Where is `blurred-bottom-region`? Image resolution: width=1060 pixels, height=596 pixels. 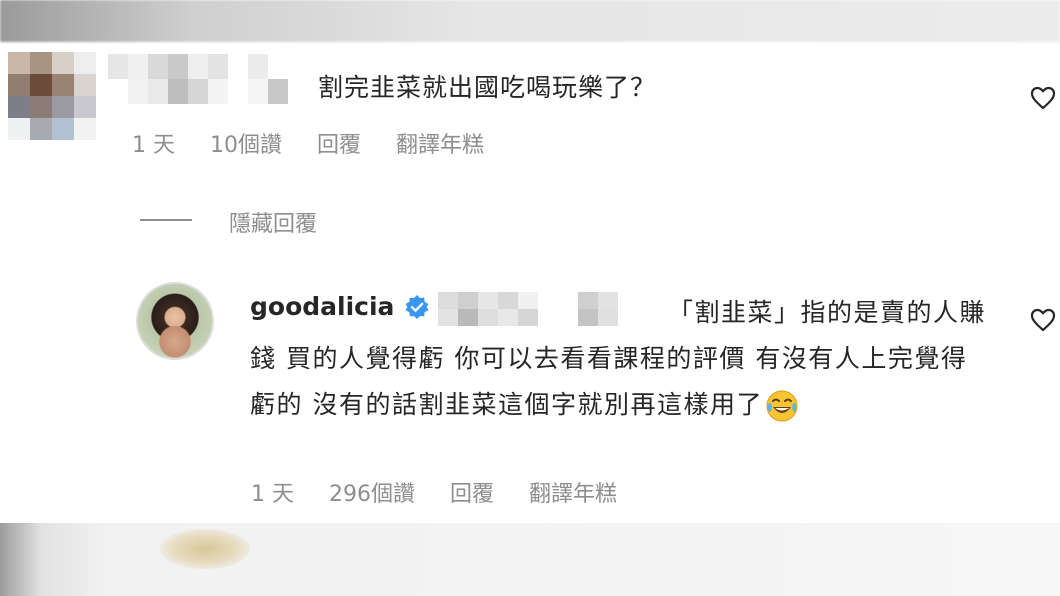
blurred-bottom-region is located at coordinates (530, 559).